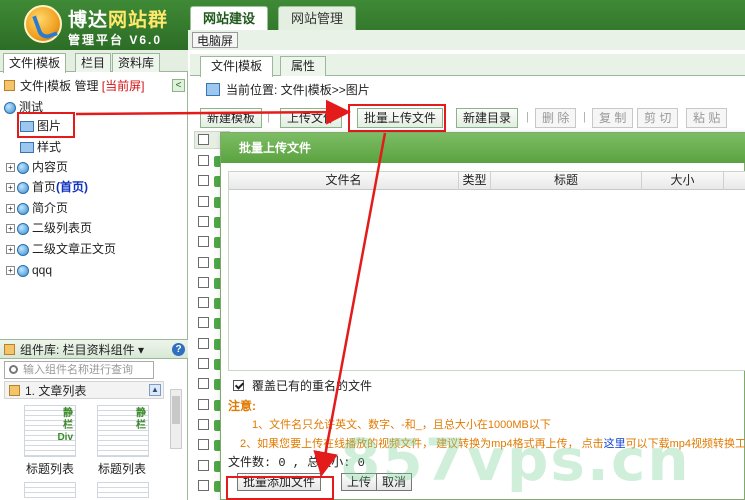 The height and width of the screenshot is (500, 745). I want to click on column-title: 标题, so click(566, 181).